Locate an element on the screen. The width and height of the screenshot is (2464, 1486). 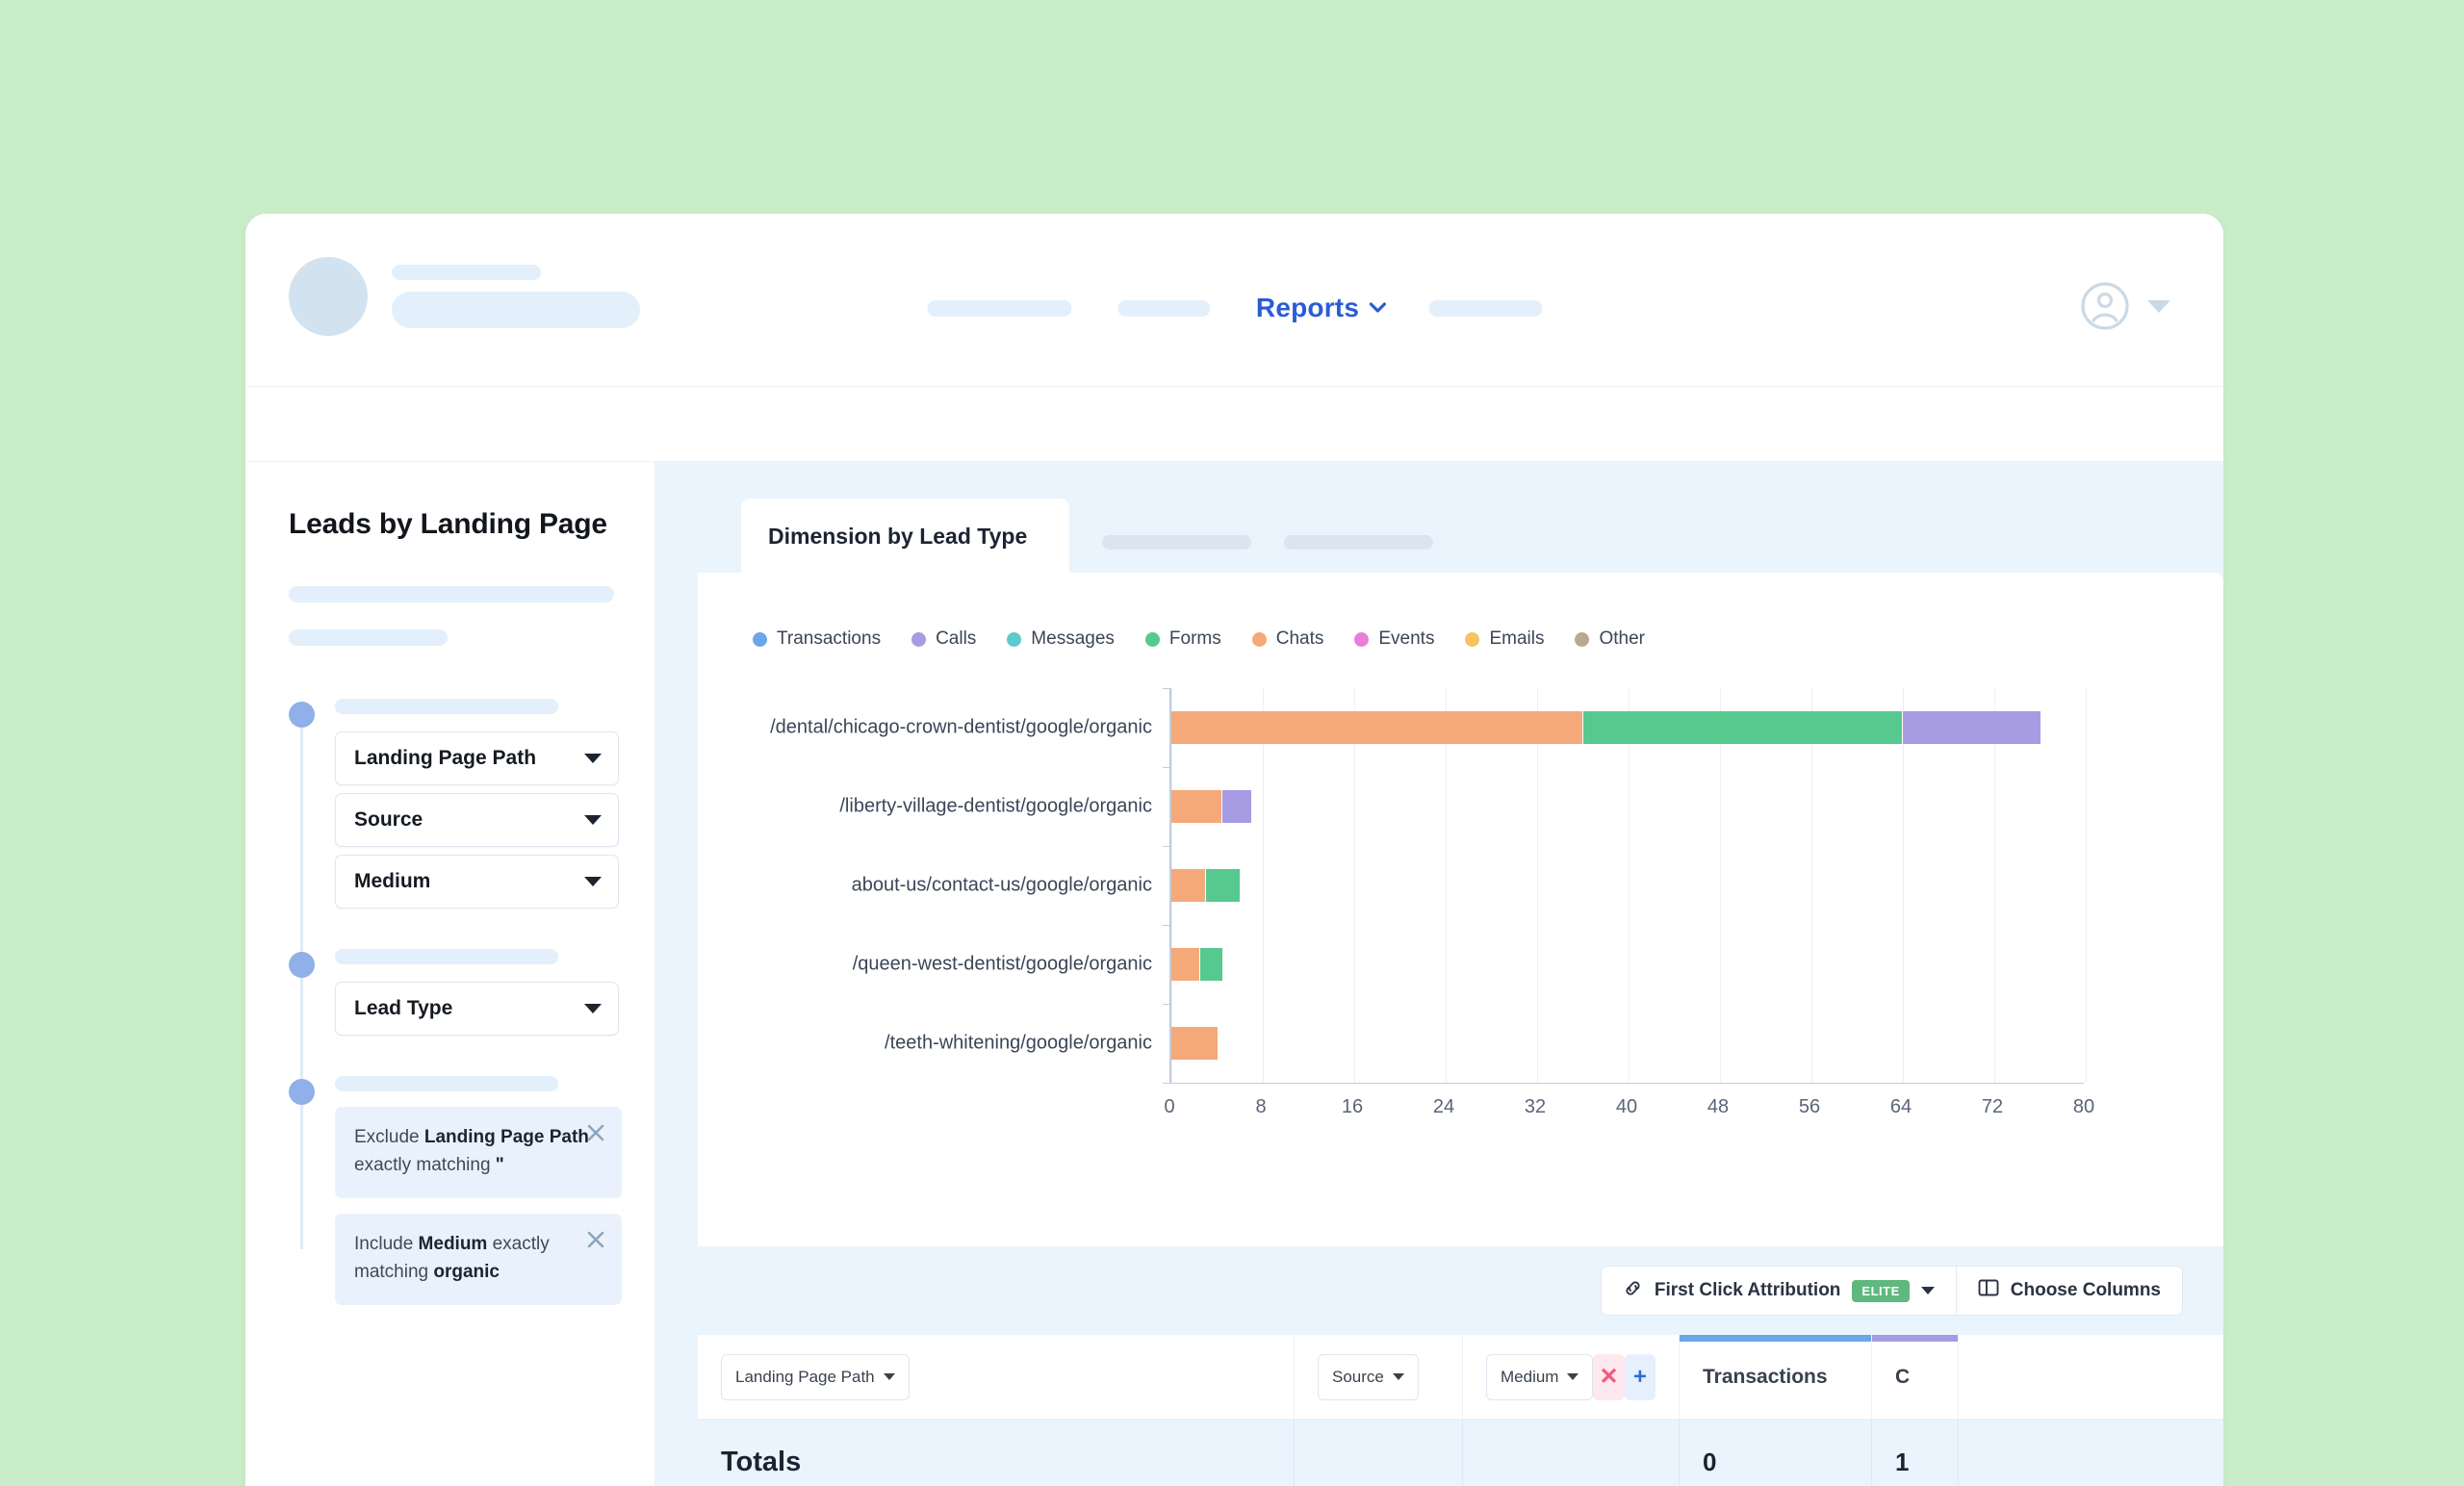
legend-item-emails: Emails is located at coordinates (1504, 639).